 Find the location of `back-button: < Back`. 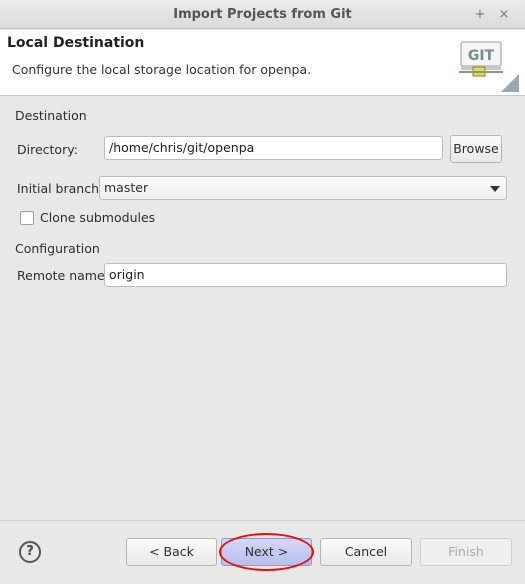

back-button: < Back is located at coordinates (171, 552).